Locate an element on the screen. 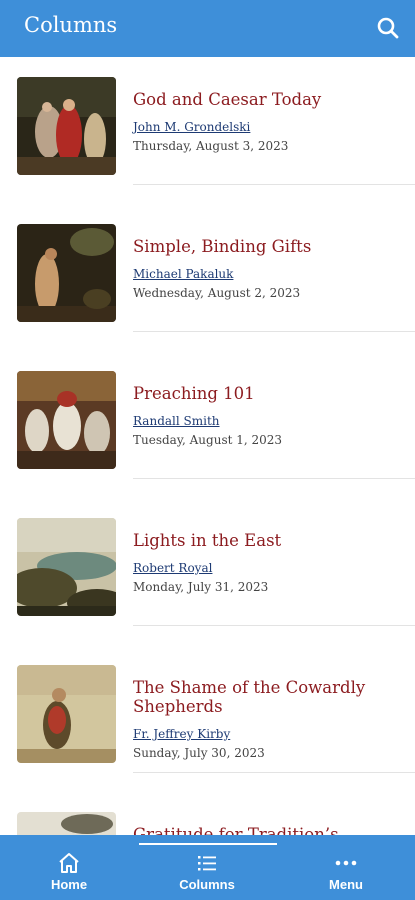 Image resolution: width=415 pixels, height=900 pixels. home-icon is located at coordinates (69, 863).